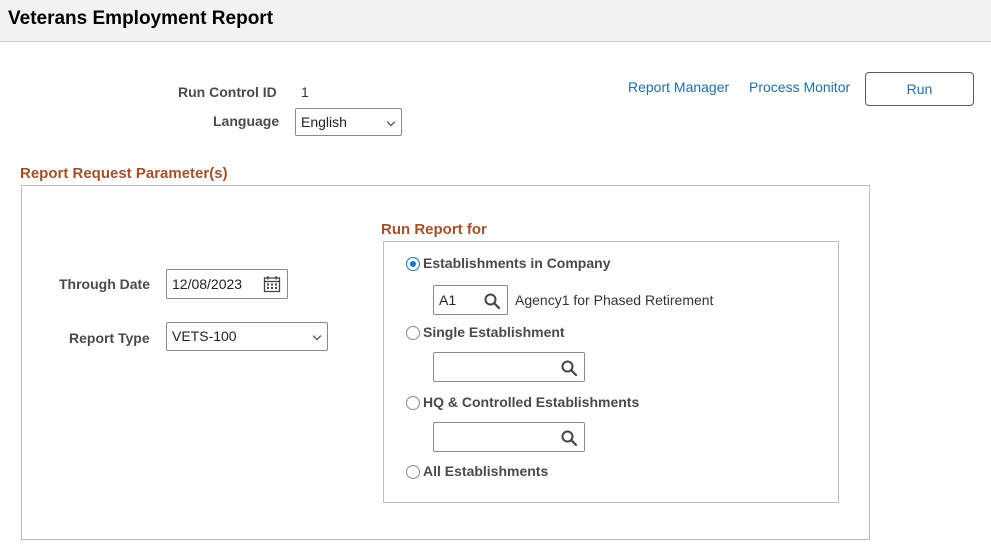 The width and height of the screenshot is (991, 557). Describe the element at coordinates (413, 264) in the screenshot. I see `radio-selected-icon` at that location.